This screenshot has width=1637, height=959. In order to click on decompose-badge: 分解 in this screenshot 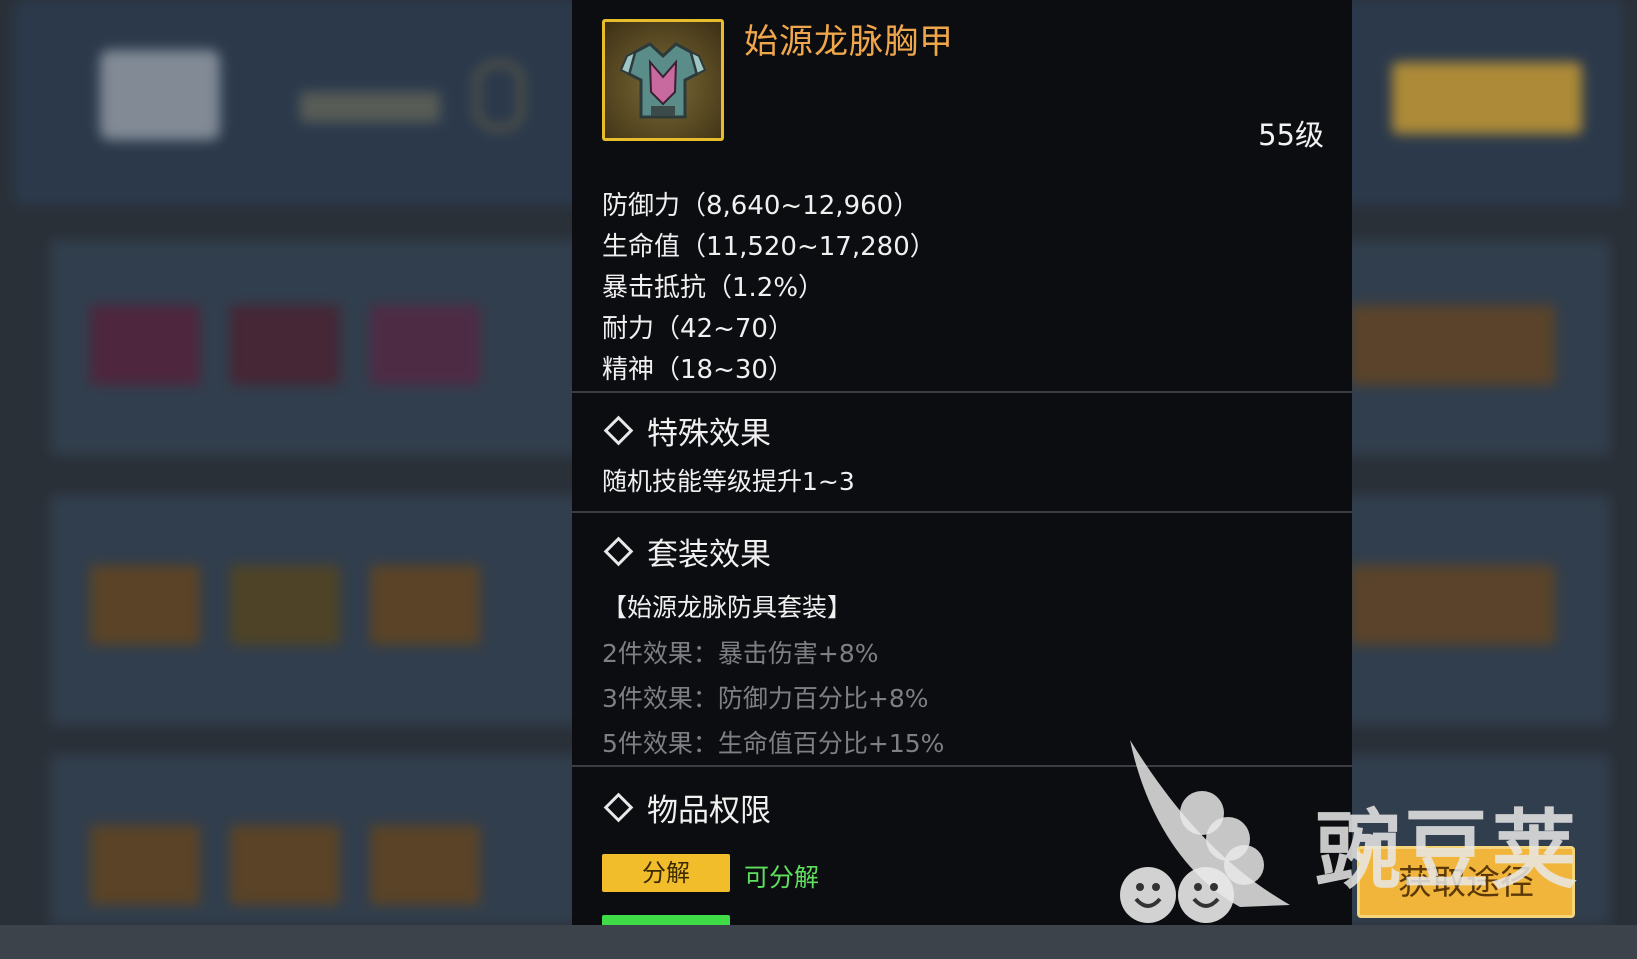, I will do `click(666, 873)`.